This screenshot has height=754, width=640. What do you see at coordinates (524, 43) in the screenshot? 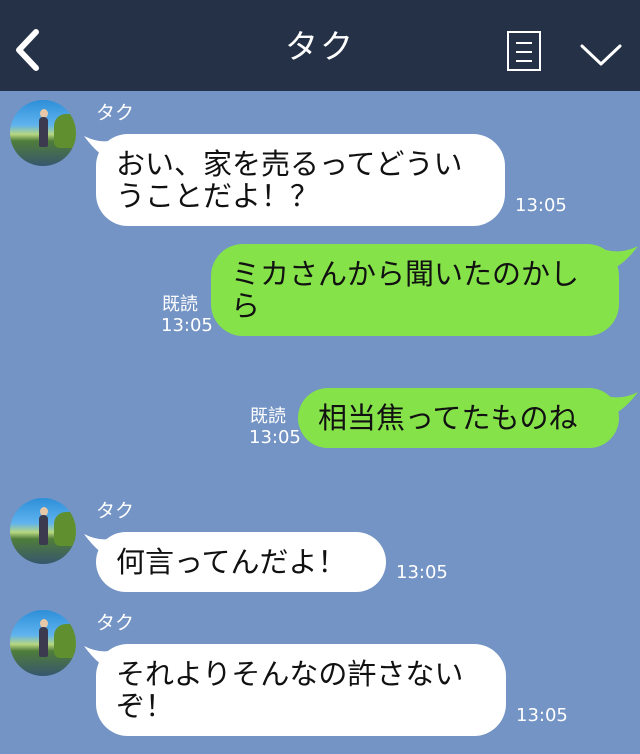
I see `list-icon` at bounding box center [524, 43].